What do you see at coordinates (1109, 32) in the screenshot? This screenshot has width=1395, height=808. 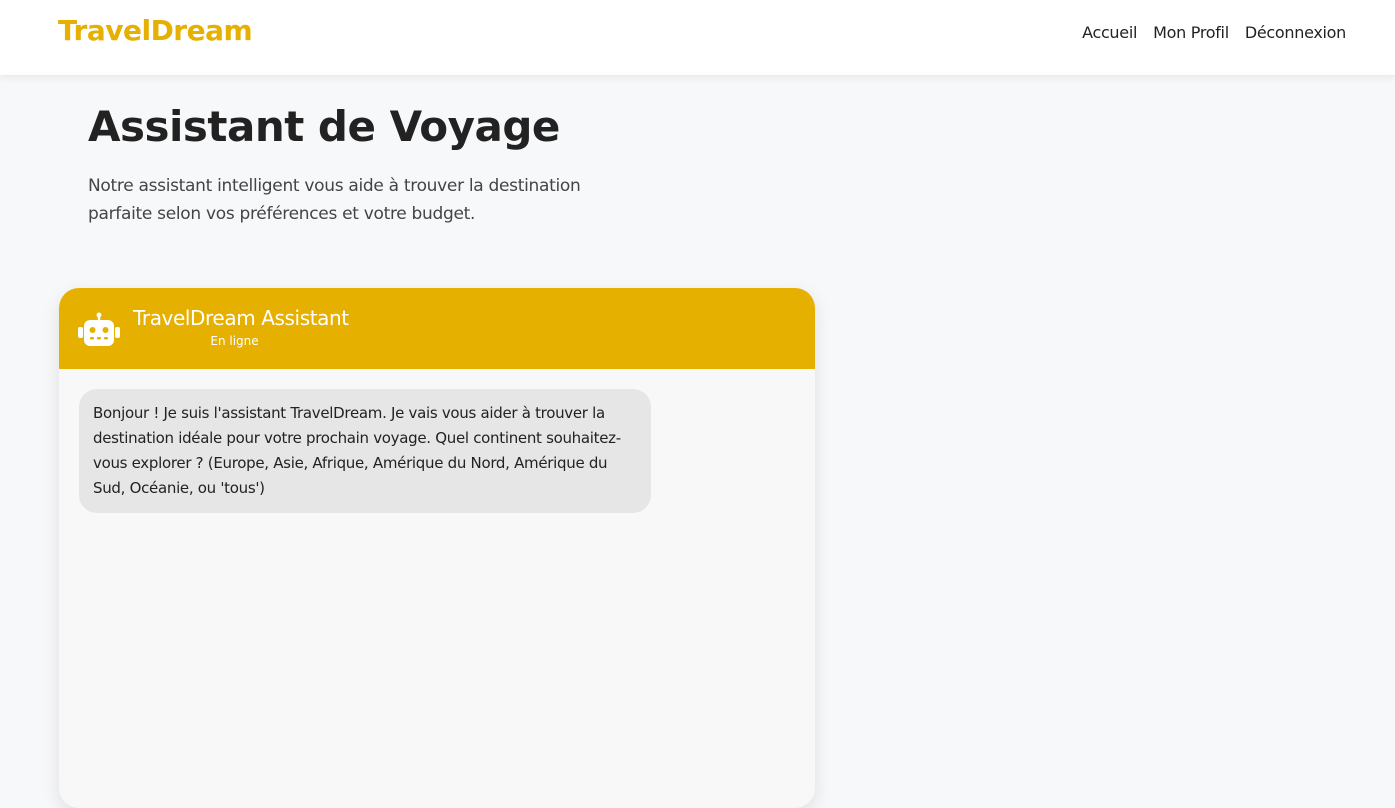 I see `nav-link-accueil: Accueil` at bounding box center [1109, 32].